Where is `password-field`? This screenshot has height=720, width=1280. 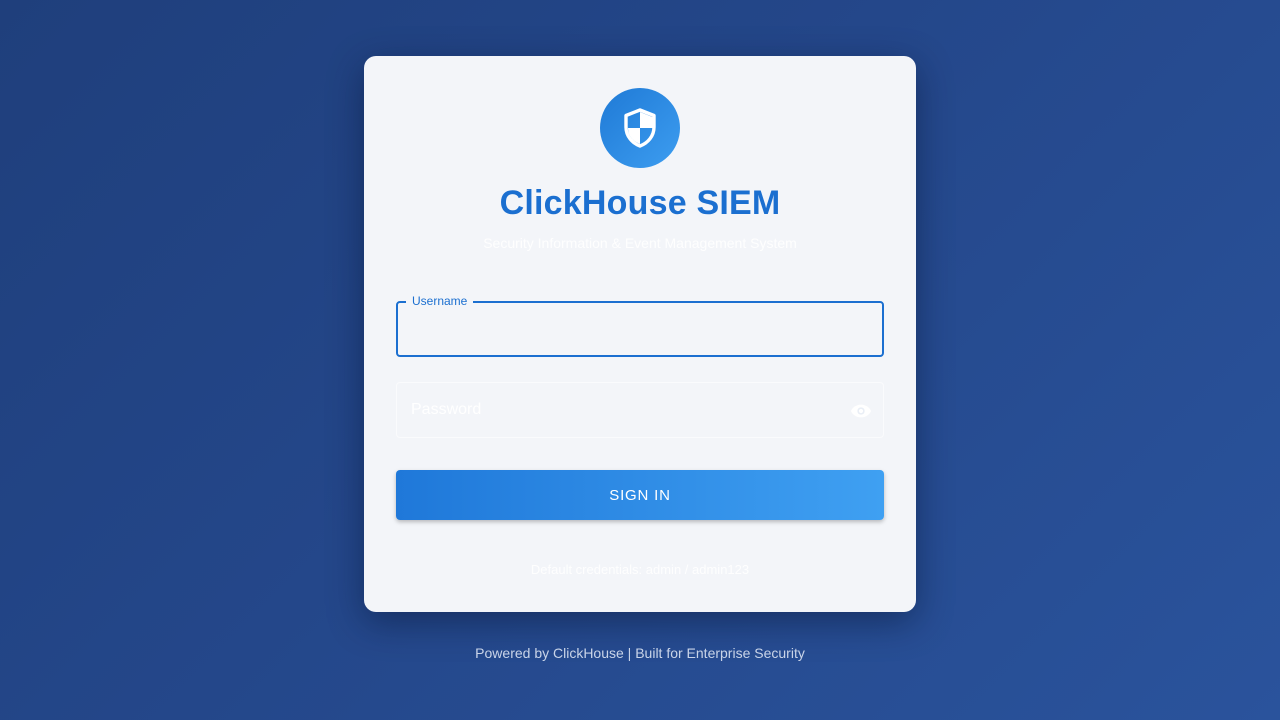
password-field is located at coordinates (640, 410).